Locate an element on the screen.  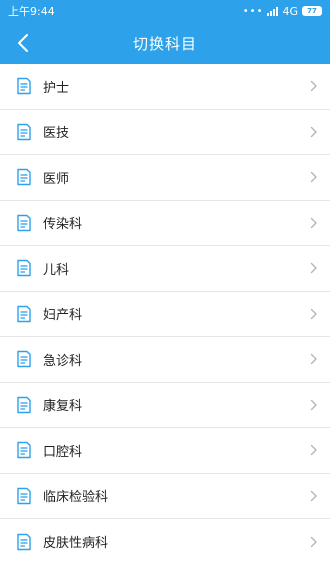
subject-item: 妇产科 is located at coordinates (165, 314).